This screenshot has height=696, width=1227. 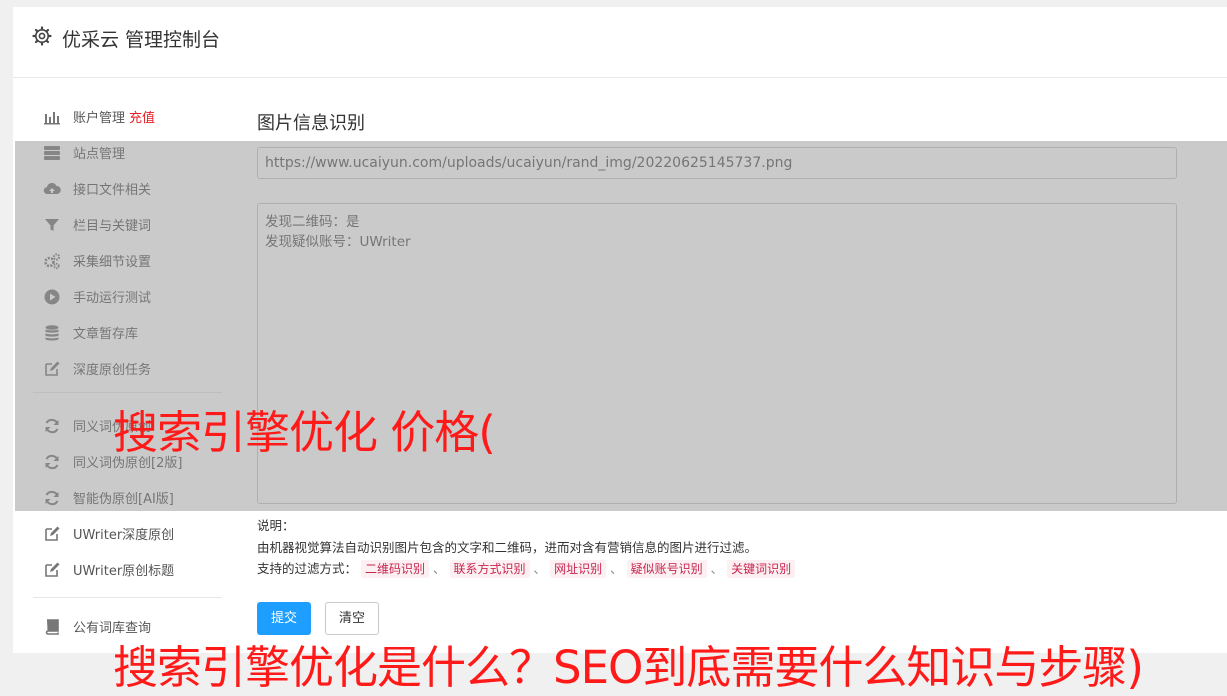 I want to click on sidebar-item-ai-rewrite: 智能伪原创[AI版], so click(x=133, y=498).